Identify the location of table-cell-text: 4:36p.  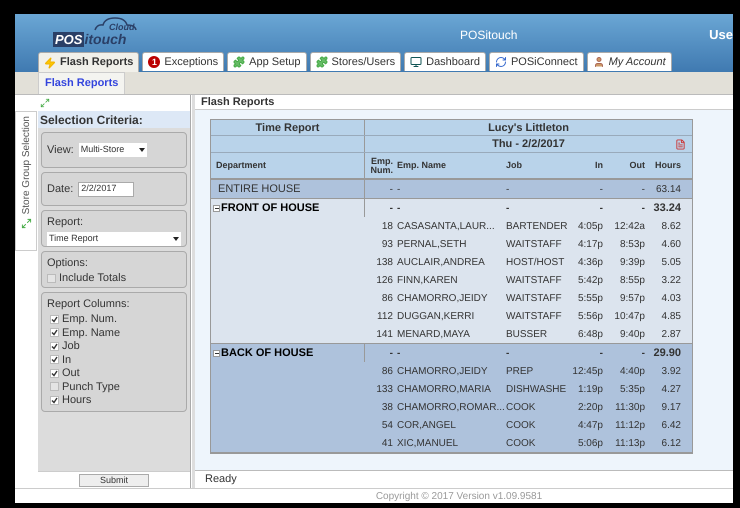
(589, 263).